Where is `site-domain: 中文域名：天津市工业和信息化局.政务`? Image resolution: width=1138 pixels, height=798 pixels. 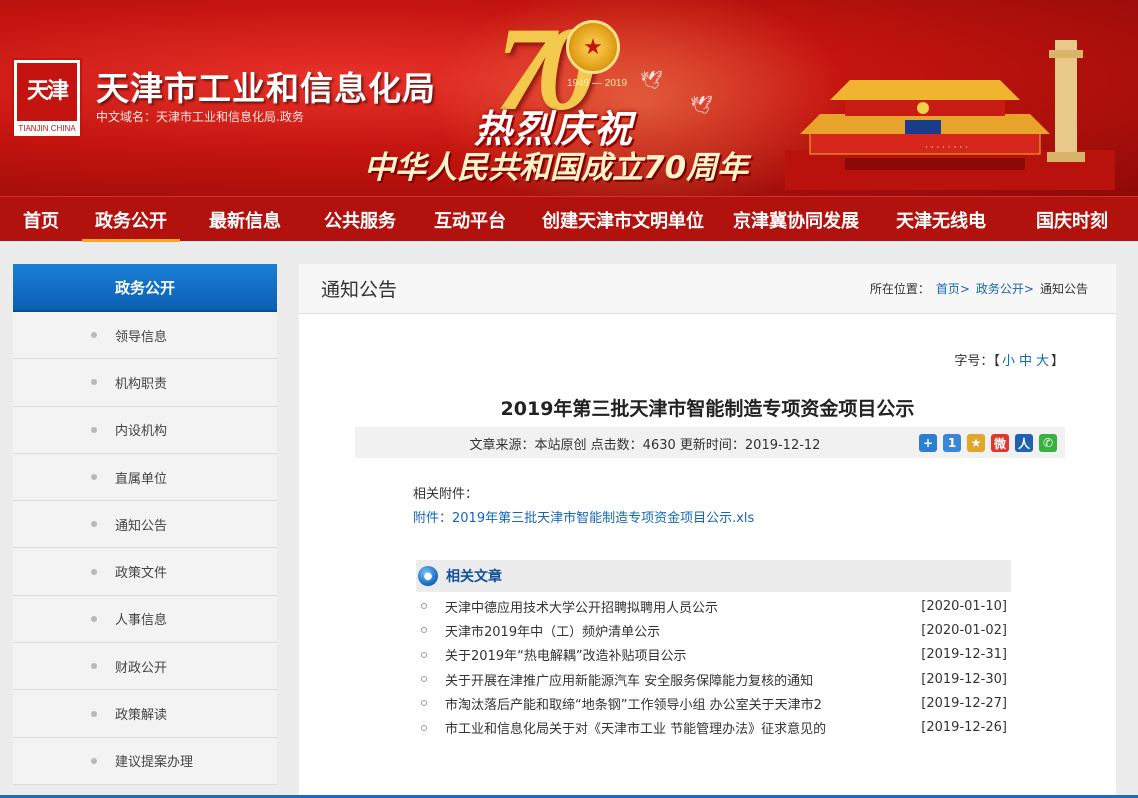
site-domain: 中文域名：天津市工业和信息化局.政务 is located at coordinates (200, 117).